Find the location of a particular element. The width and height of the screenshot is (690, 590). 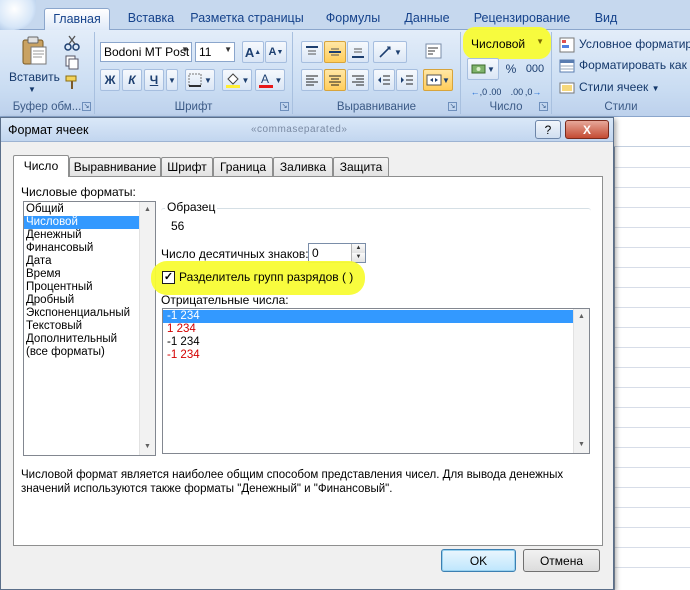

bold-button: Ж is located at coordinates (110, 80).